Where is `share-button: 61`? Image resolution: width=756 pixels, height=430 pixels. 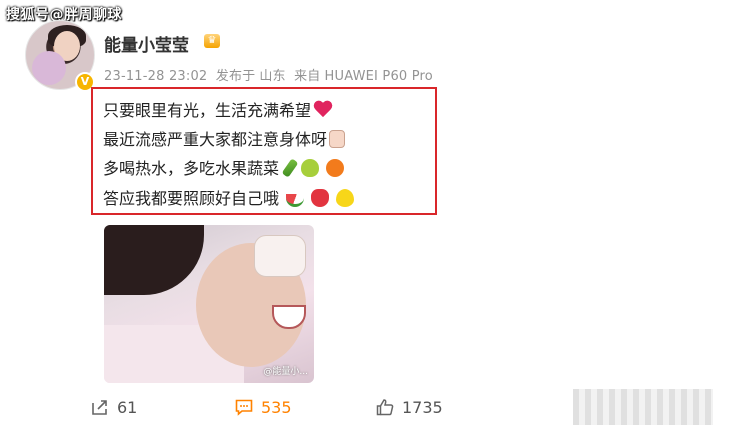
share-button: 61 is located at coordinates (114, 407).